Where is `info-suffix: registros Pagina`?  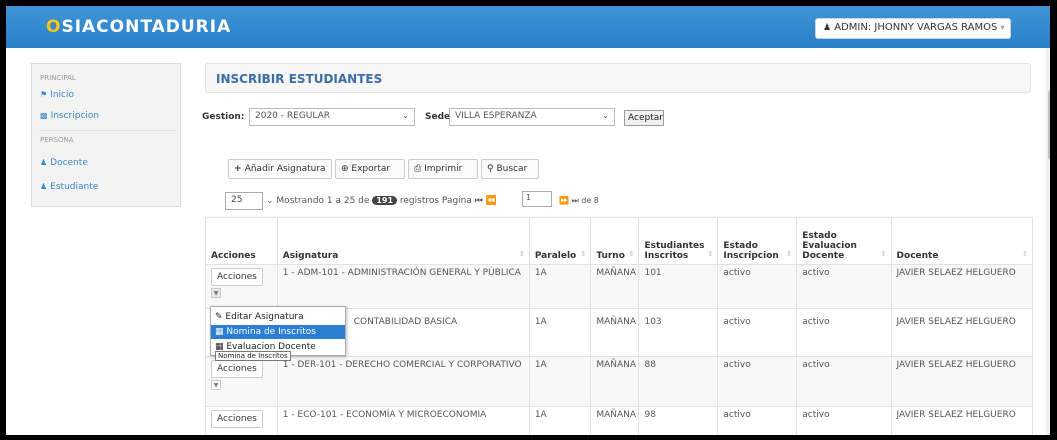 info-suffix: registros Pagina is located at coordinates (435, 201).